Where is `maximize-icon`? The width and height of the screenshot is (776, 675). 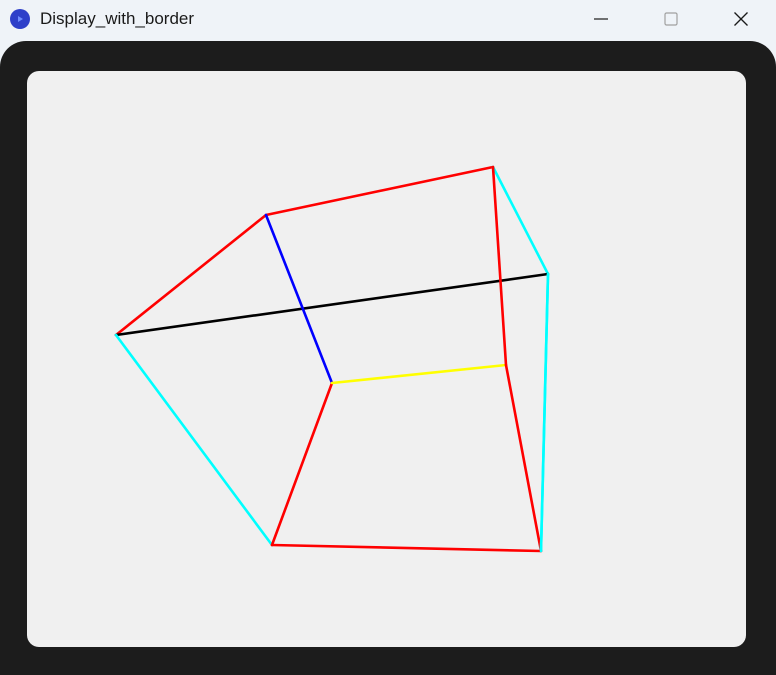 maximize-icon is located at coordinates (671, 19).